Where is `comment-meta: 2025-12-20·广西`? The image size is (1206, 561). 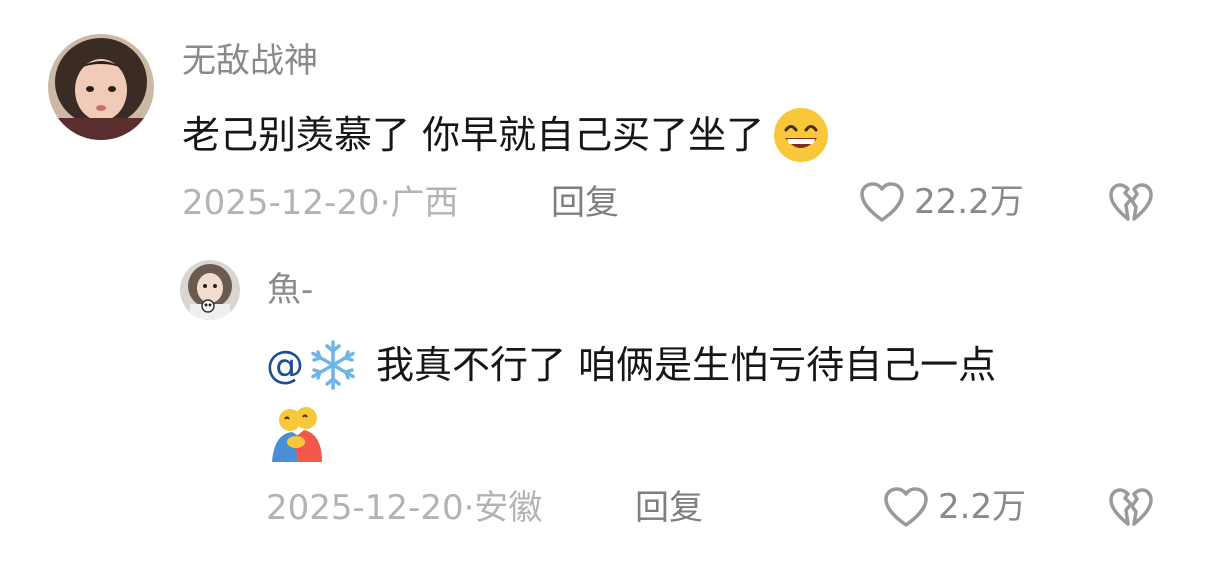 comment-meta: 2025-12-20·广西 is located at coordinates (320, 203).